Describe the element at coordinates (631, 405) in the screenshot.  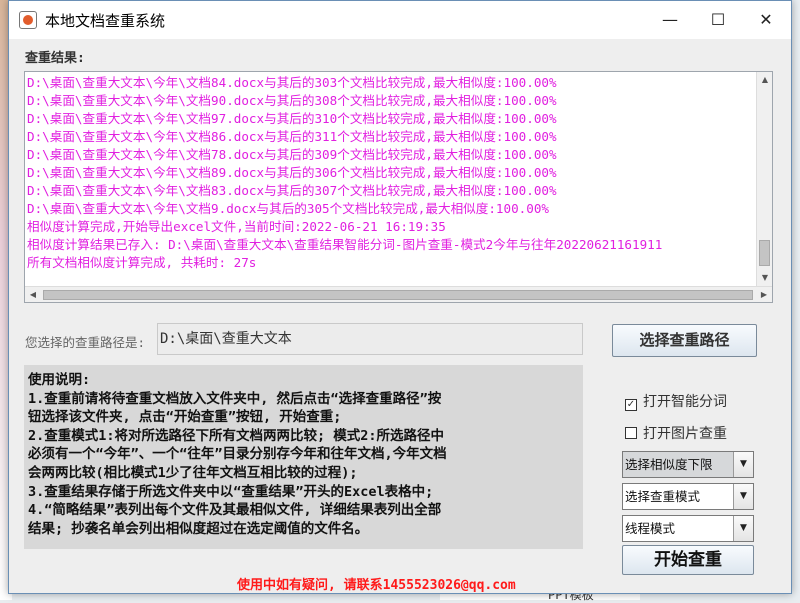
I see `checkbox-checked-icon: ✓` at that location.